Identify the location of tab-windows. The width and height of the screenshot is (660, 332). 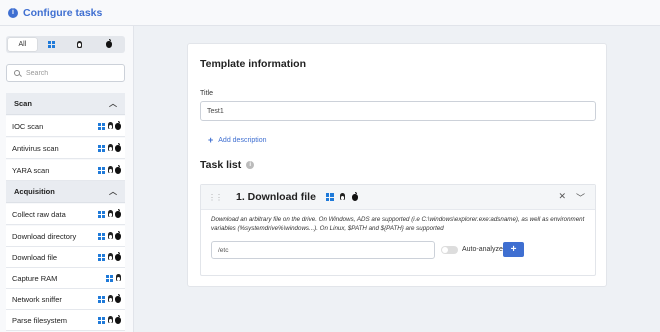
(51, 44).